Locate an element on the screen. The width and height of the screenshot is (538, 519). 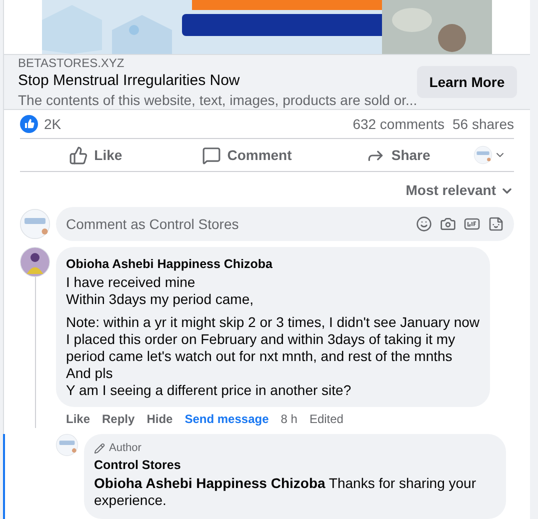
comment-action-link: Like is located at coordinates (78, 419).